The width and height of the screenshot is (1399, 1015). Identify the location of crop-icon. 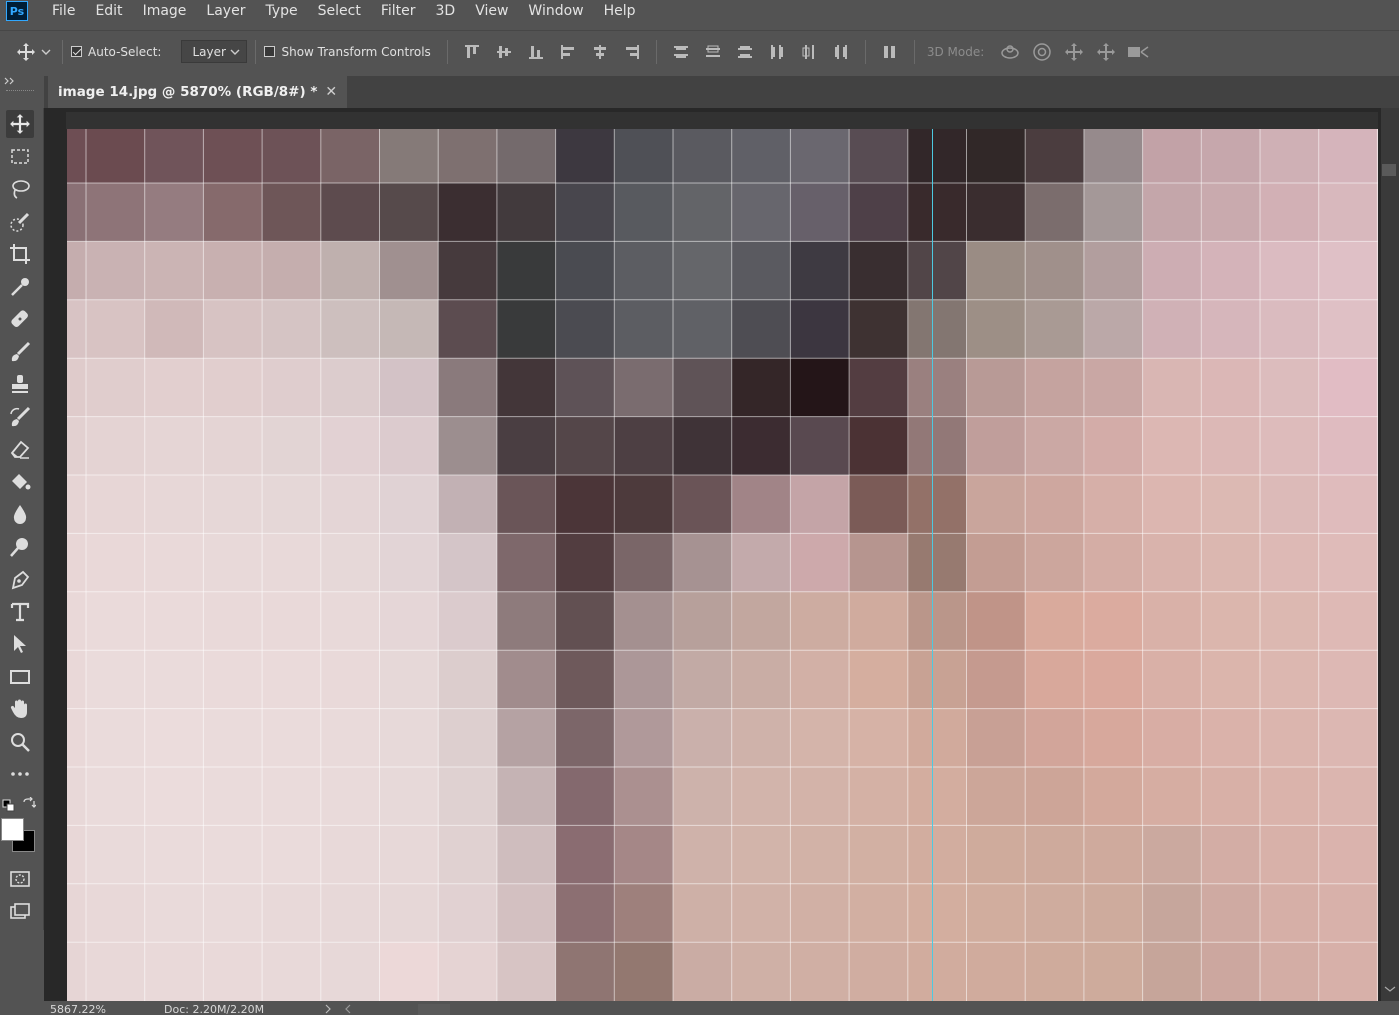
(20, 254).